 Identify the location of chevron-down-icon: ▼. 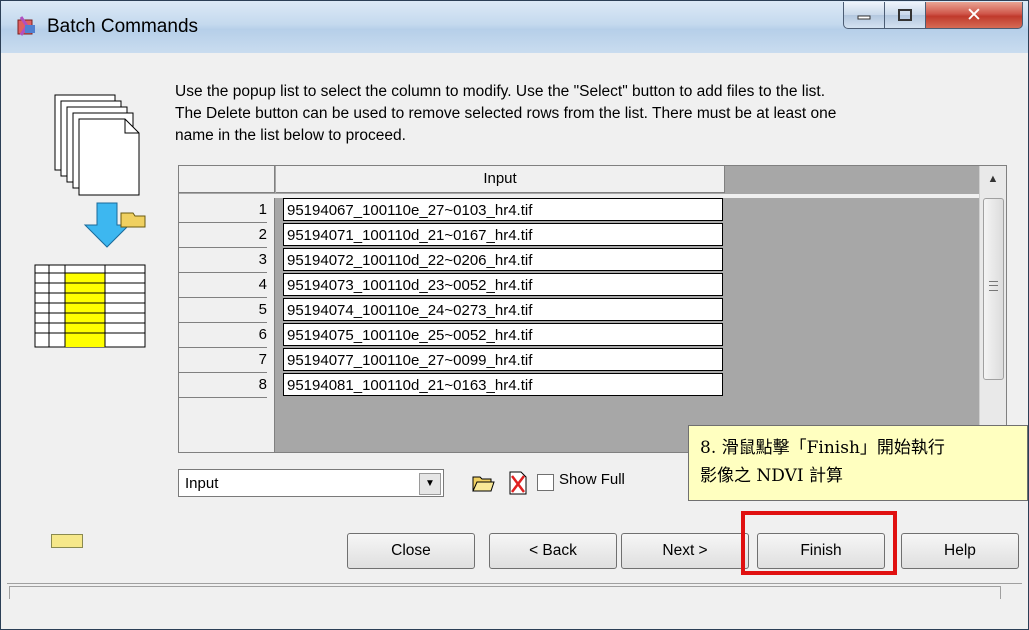
(430, 484).